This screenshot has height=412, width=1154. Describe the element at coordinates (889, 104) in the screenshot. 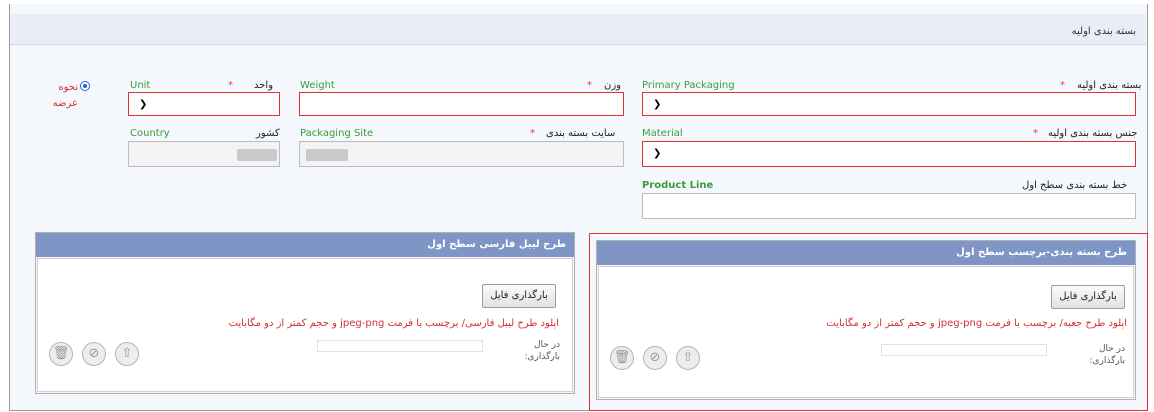

I see `primary-packaging-select: ❯` at that location.